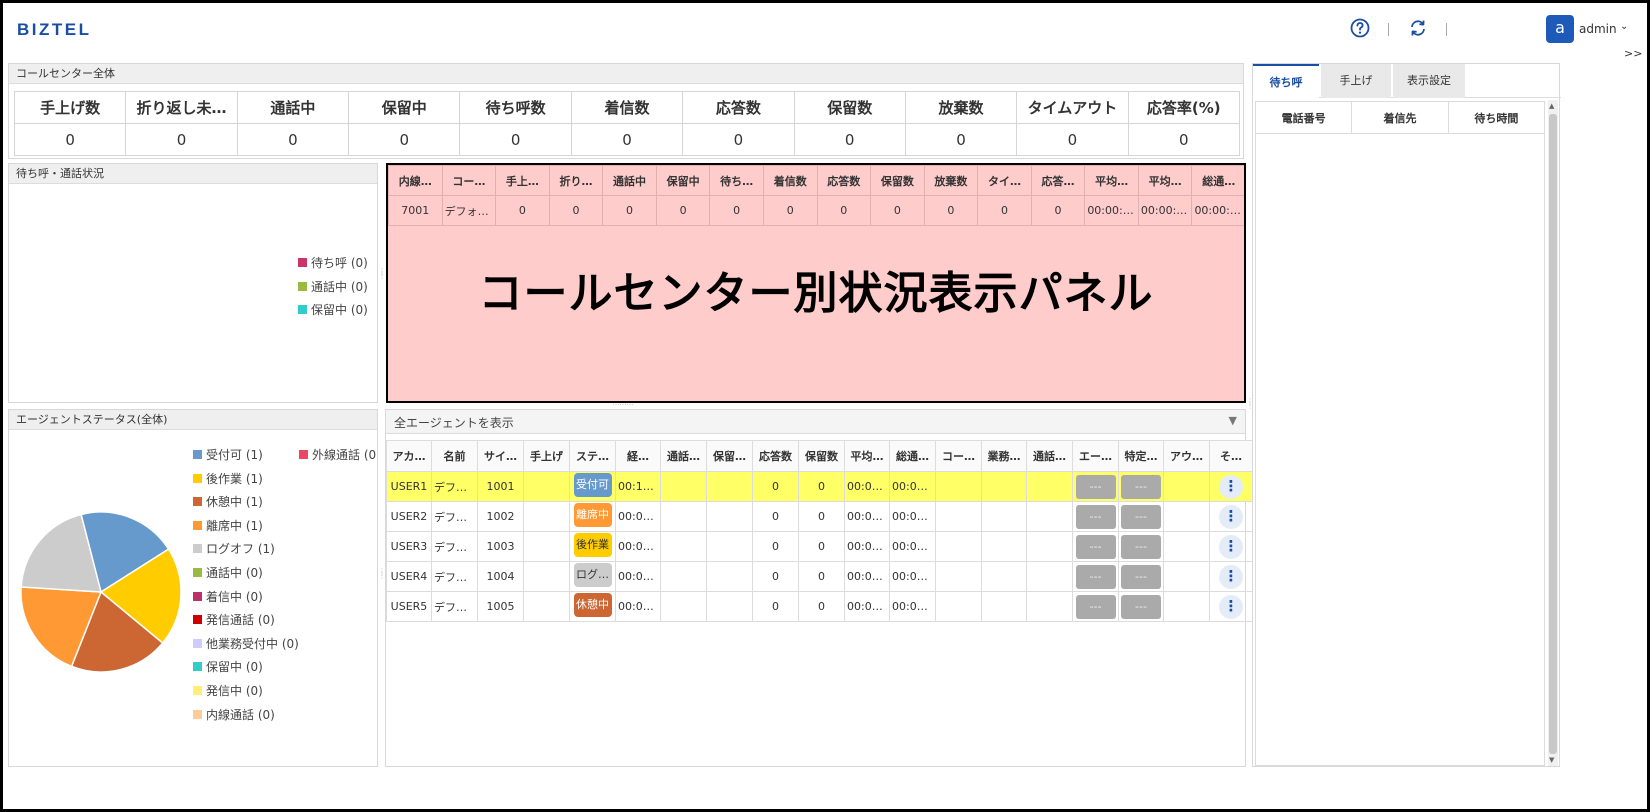 This screenshot has width=1650, height=812. What do you see at coordinates (1356, 81) in the screenshot?
I see `tab-raise-hand: 手上げ` at bounding box center [1356, 81].